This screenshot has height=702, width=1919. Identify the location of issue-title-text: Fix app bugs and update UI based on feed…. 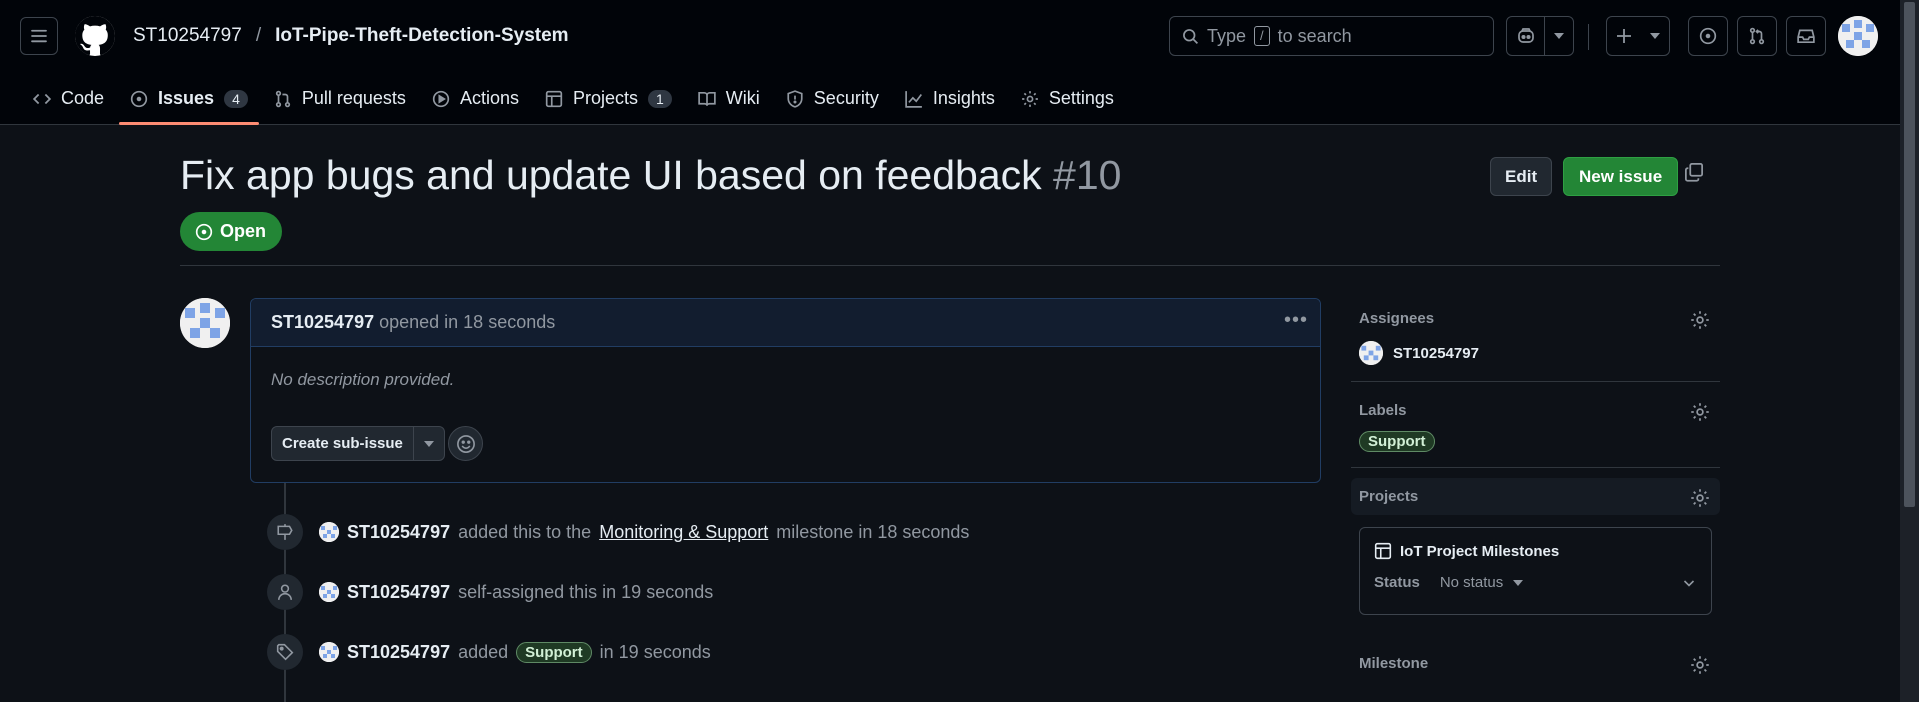
(611, 175).